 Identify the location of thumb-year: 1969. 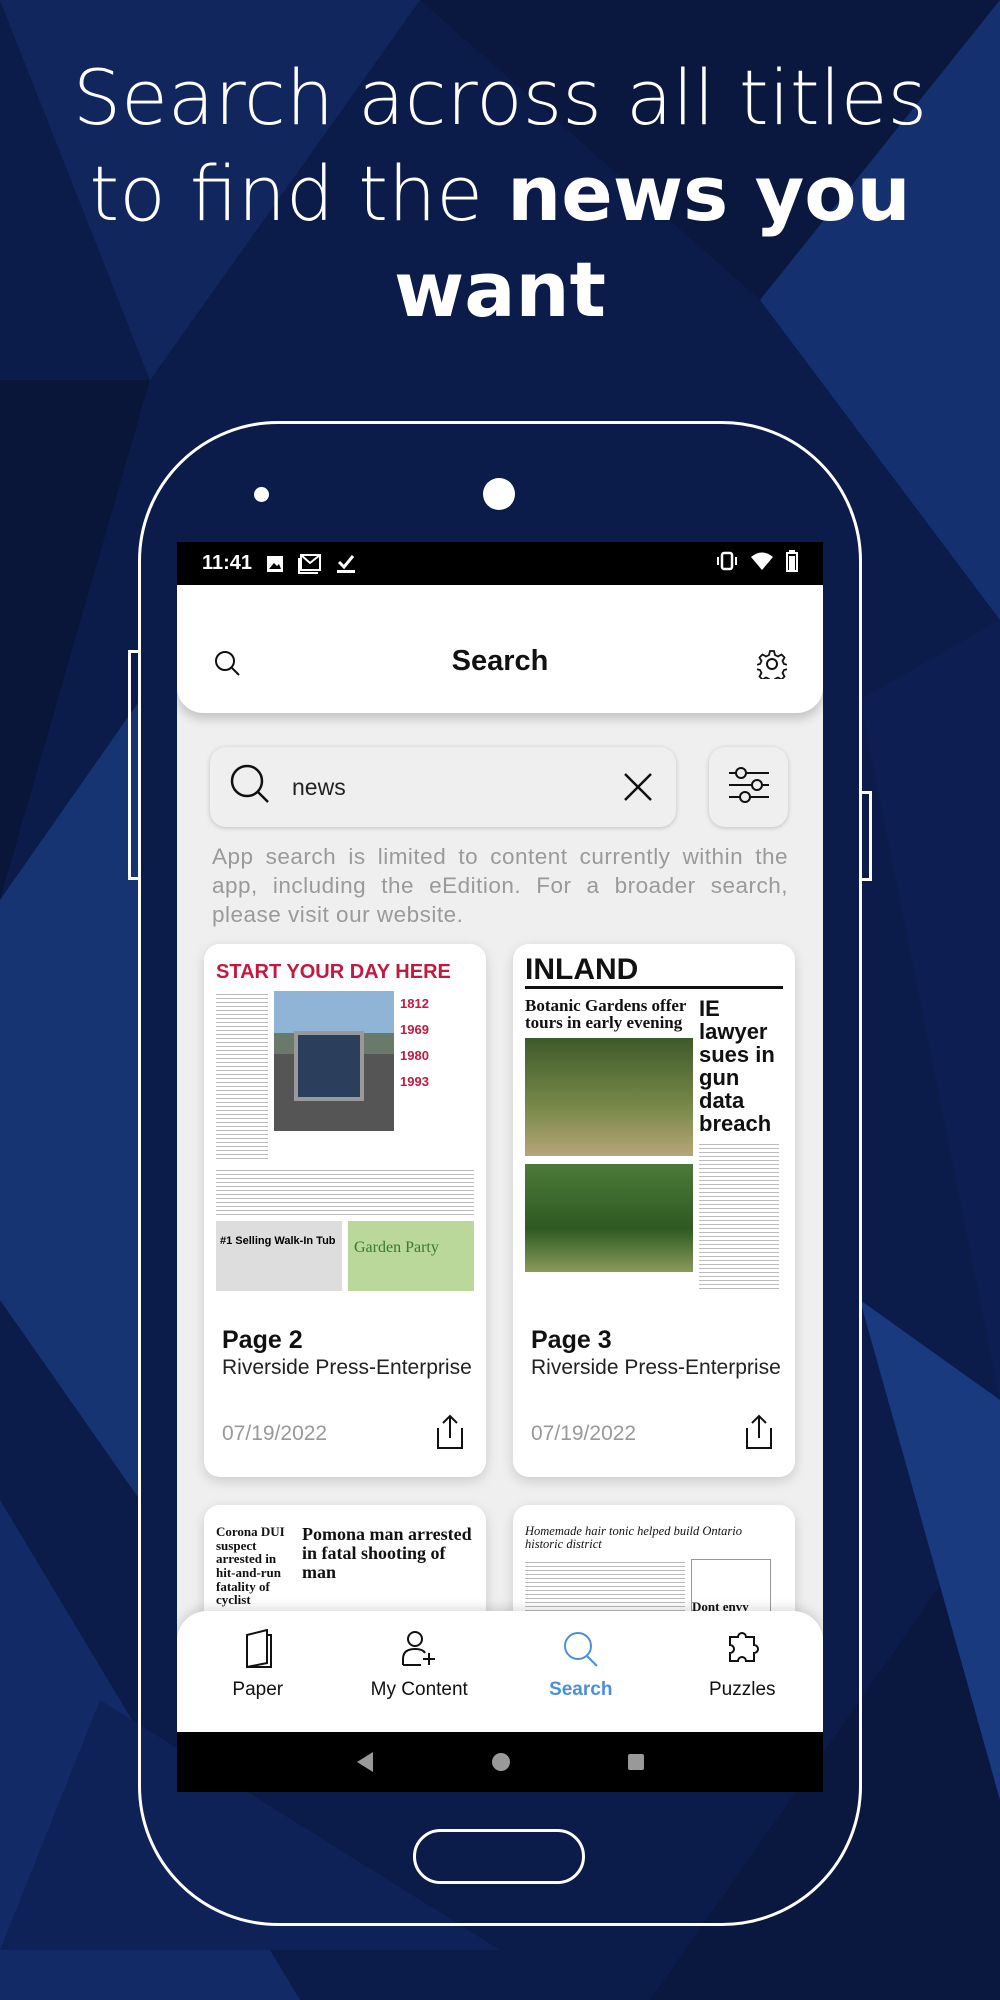
(414, 1029).